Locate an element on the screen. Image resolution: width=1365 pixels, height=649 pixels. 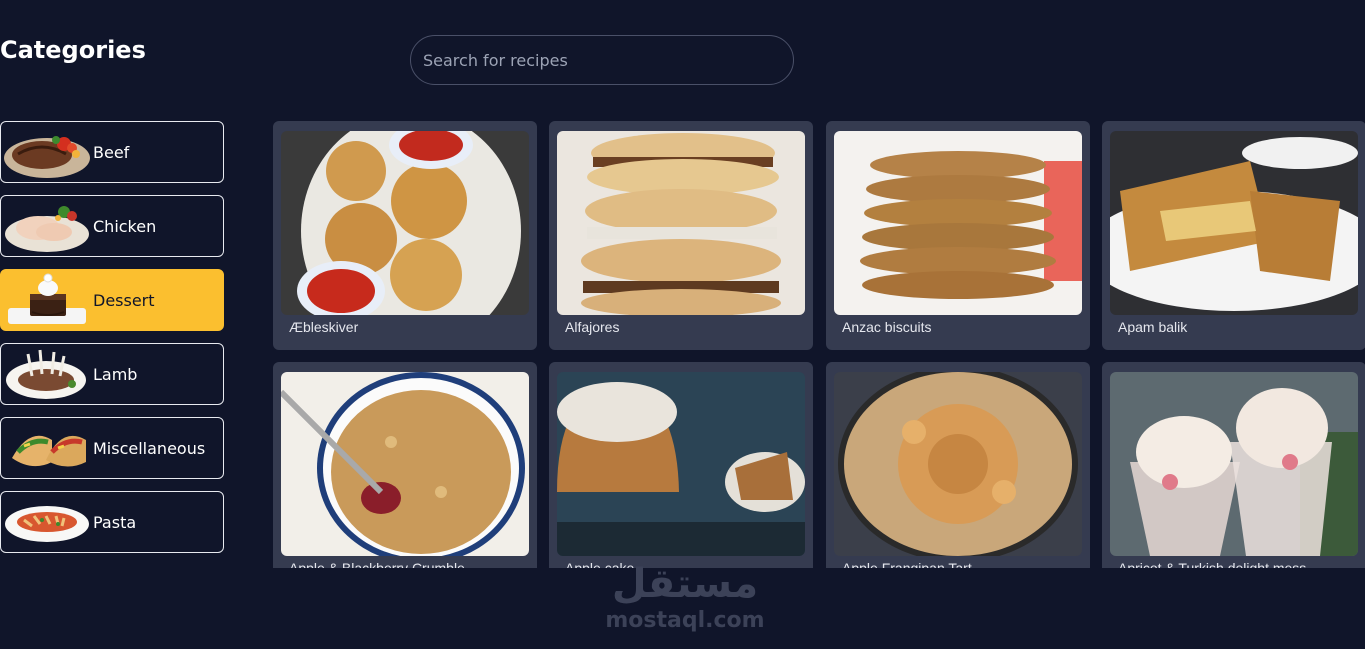
category-dessert: Dessert is located at coordinates (112, 300).